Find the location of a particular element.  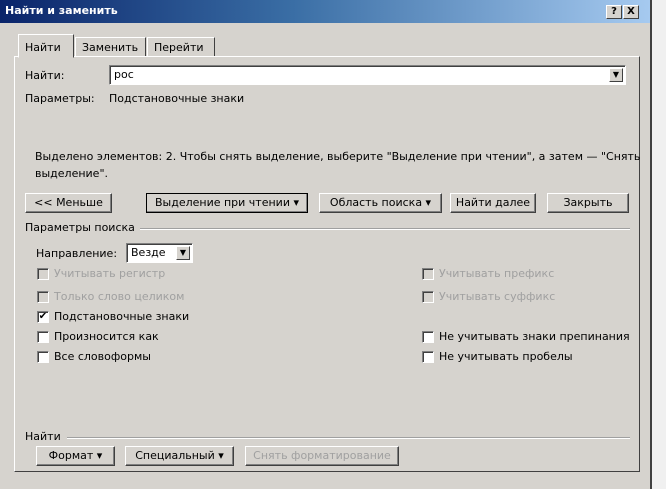

tab-find: Найти is located at coordinates (46, 46).